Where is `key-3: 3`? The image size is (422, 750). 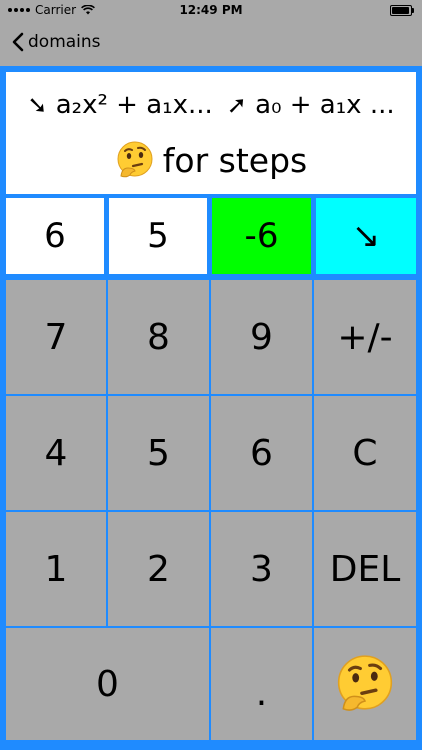
key-3: 3 is located at coordinates (261, 569).